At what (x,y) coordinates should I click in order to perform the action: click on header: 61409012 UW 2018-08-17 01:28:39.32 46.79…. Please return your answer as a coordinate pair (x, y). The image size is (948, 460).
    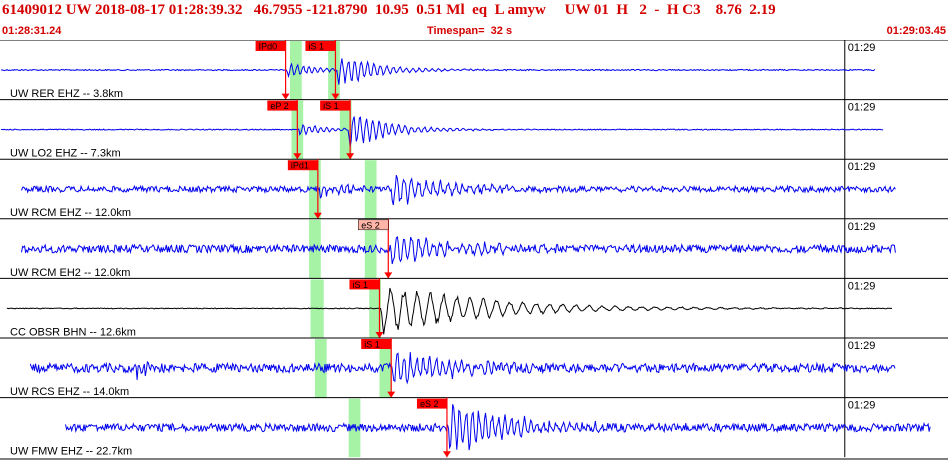
    Looking at the image, I should click on (474, 20).